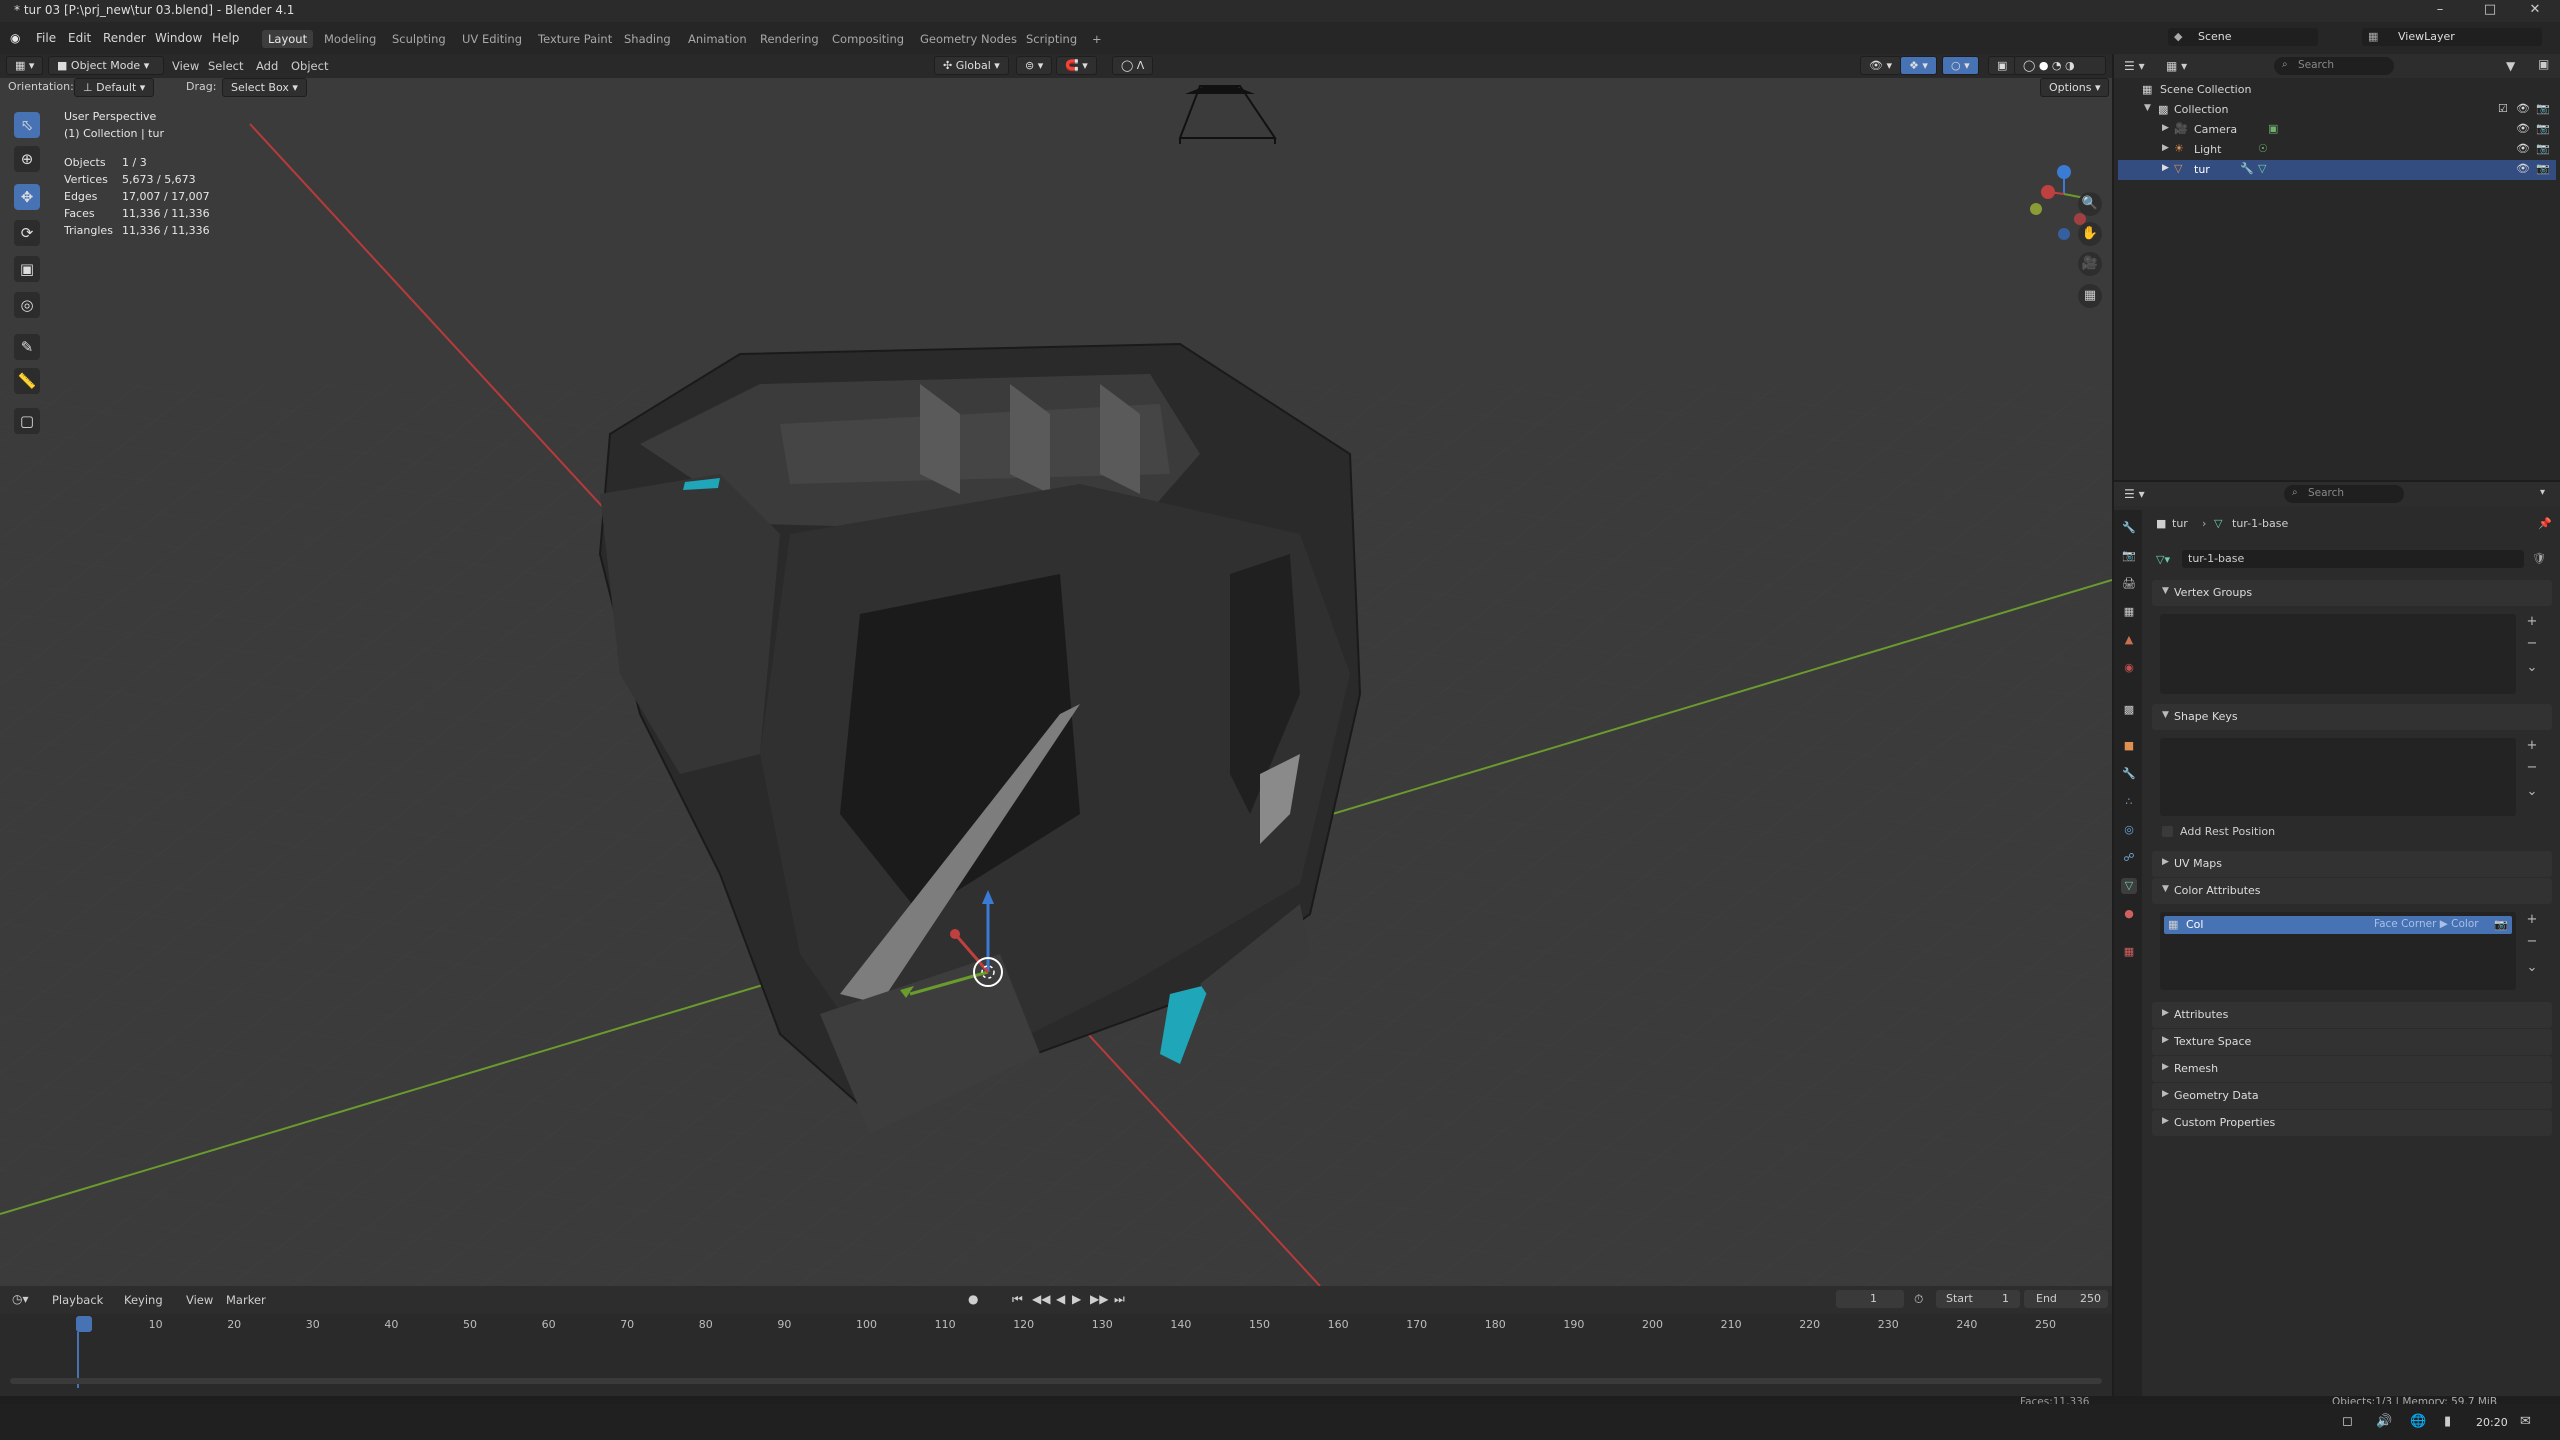 Image resolution: width=2560 pixels, height=1440 pixels. Describe the element at coordinates (1099, 1299) in the screenshot. I see `next-keyframe-icon: ▶▶` at that location.